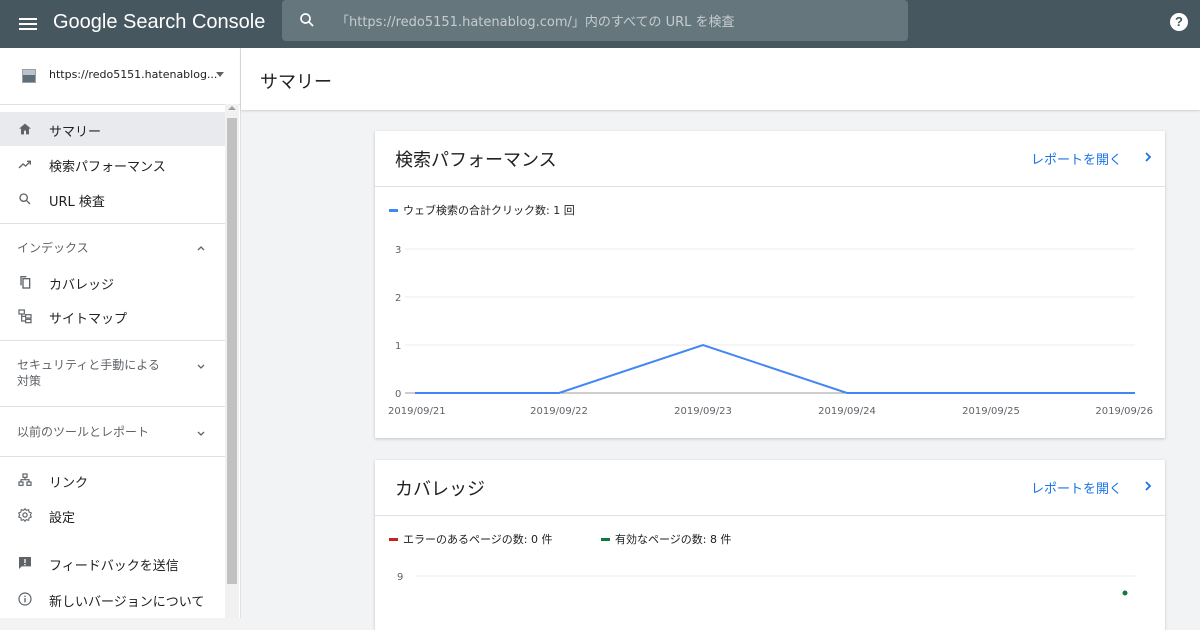 This screenshot has width=1200, height=630. What do you see at coordinates (398, 298) in the screenshot?
I see `y-tick-label: 2` at bounding box center [398, 298].